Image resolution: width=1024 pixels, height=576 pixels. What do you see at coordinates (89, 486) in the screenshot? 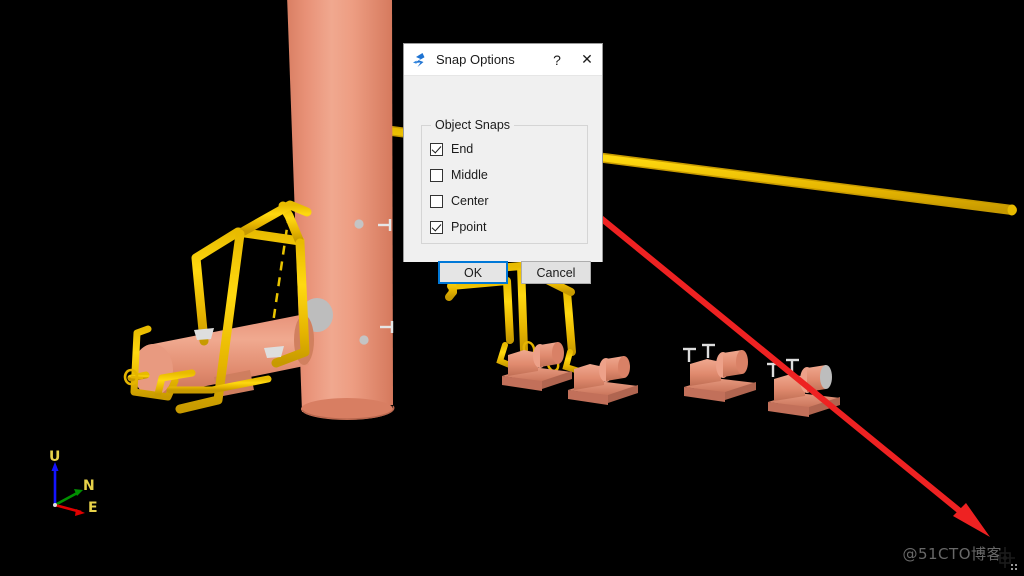
I see `axis-label-n: N` at bounding box center [89, 486].